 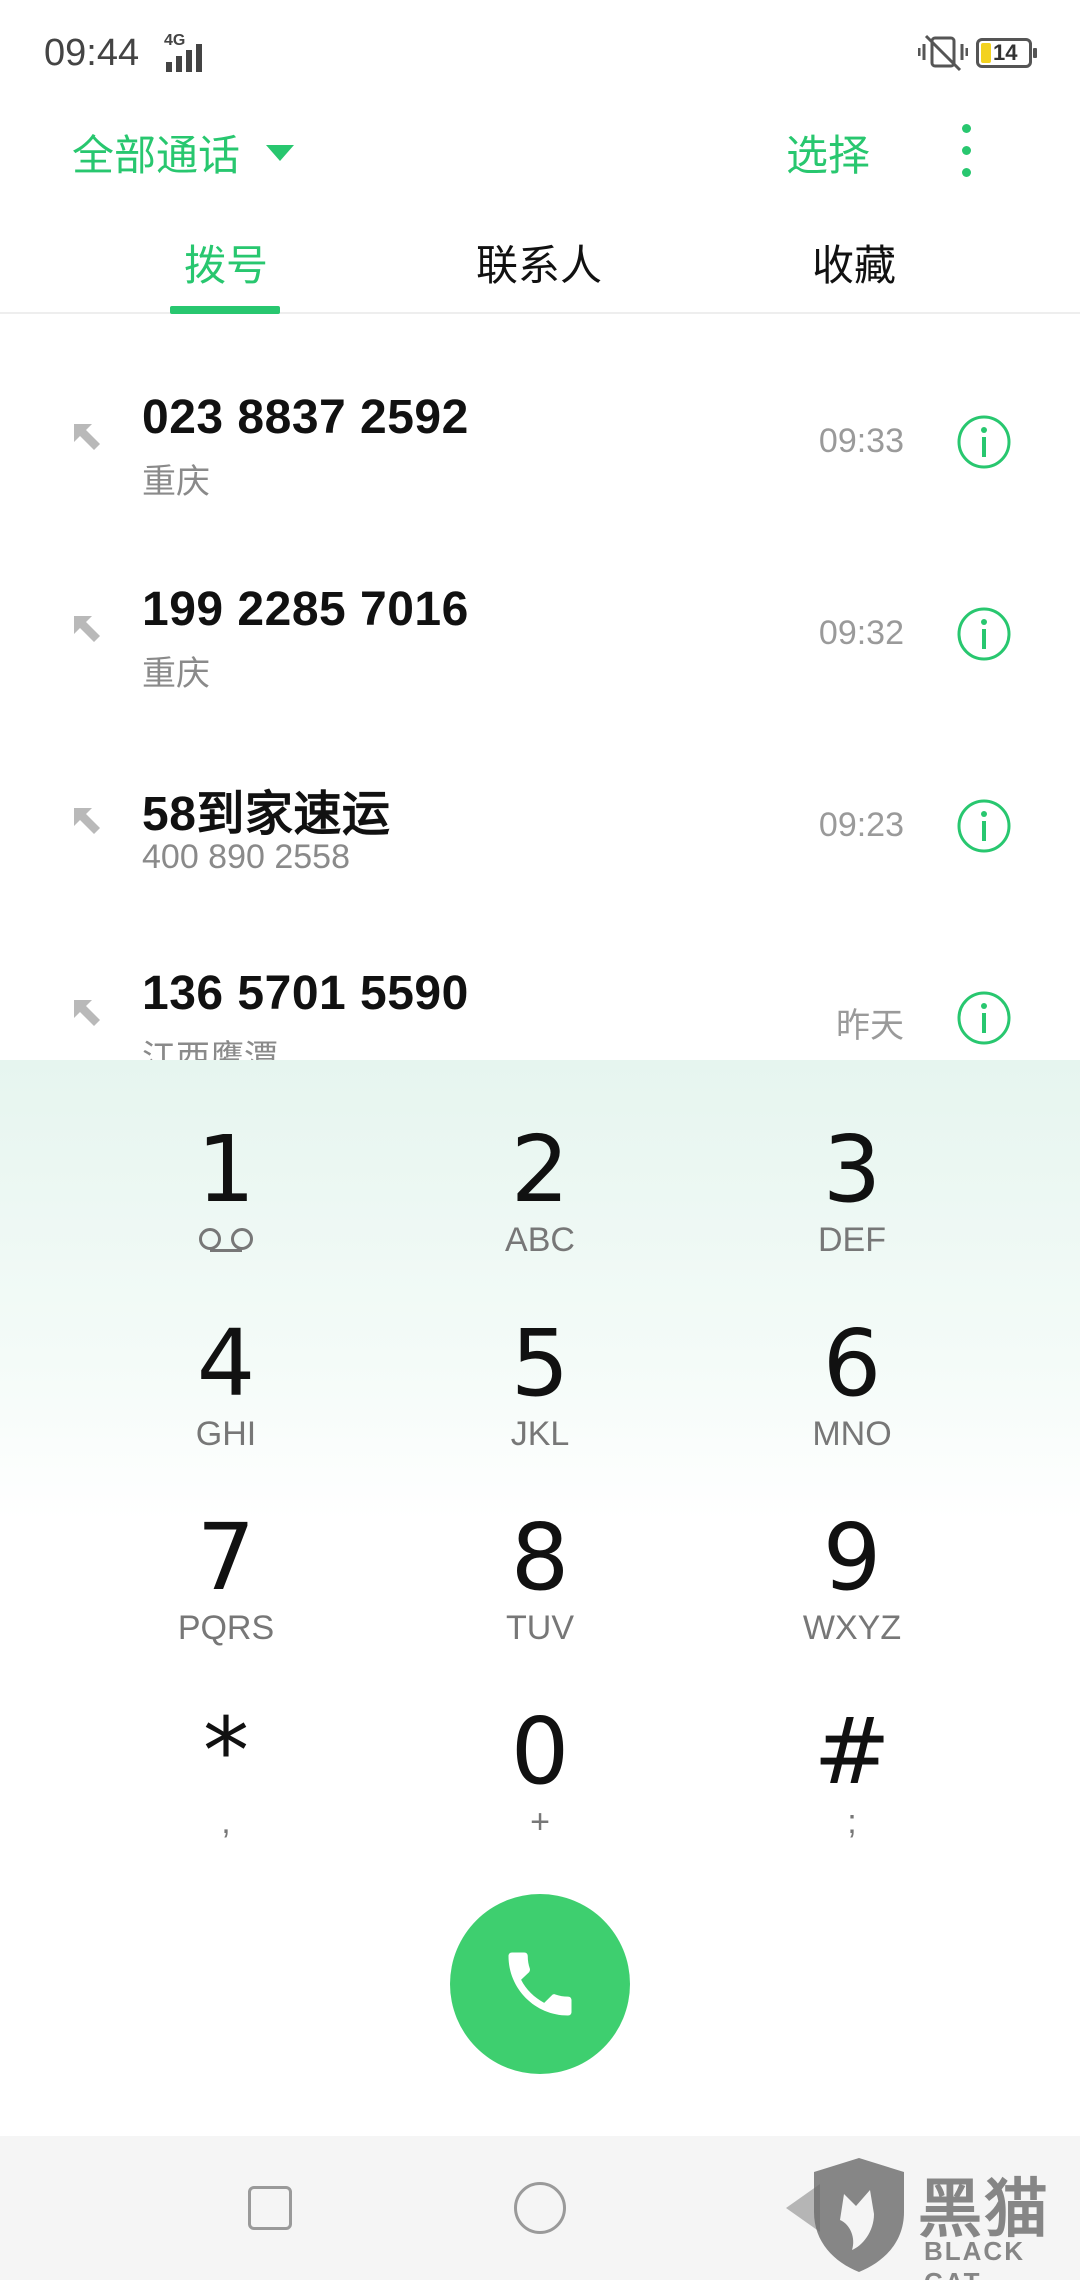 What do you see at coordinates (540, 1363) in the screenshot?
I see `key-digit: 5` at bounding box center [540, 1363].